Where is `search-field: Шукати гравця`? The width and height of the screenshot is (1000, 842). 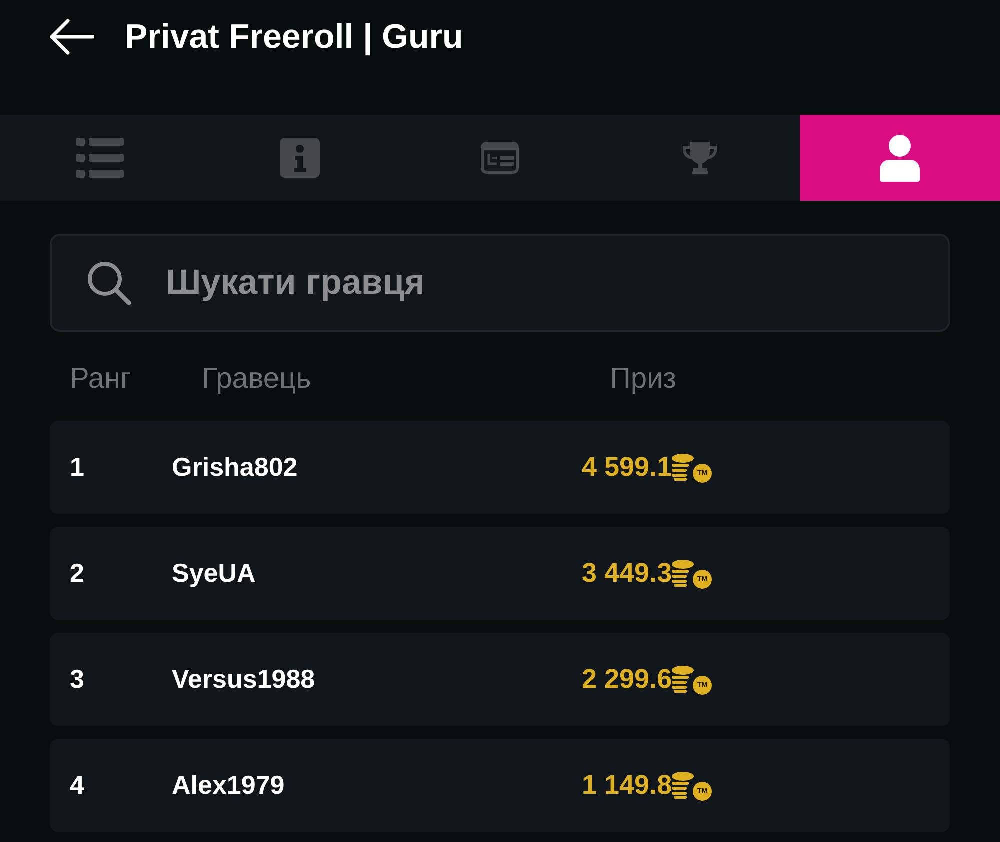
search-field: Шукати гравця is located at coordinates (500, 283).